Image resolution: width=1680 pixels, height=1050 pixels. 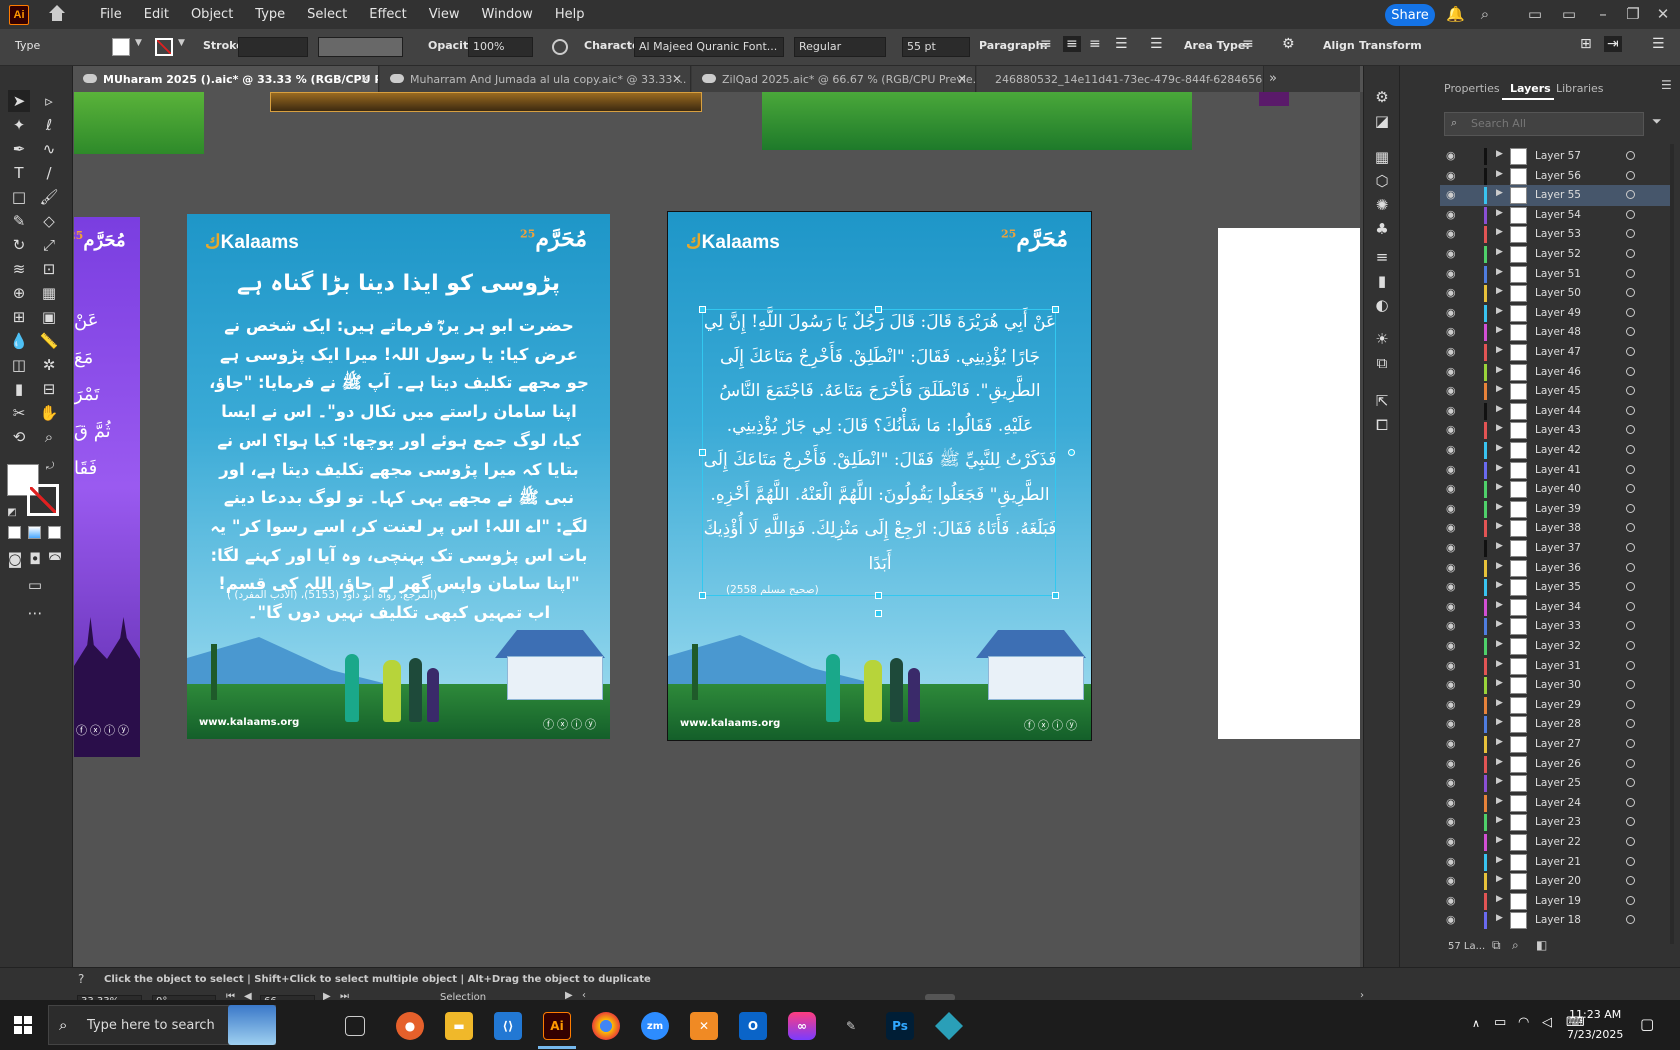 What do you see at coordinates (1390, 45) in the screenshot?
I see `transform-link: Transform` at bounding box center [1390, 45].